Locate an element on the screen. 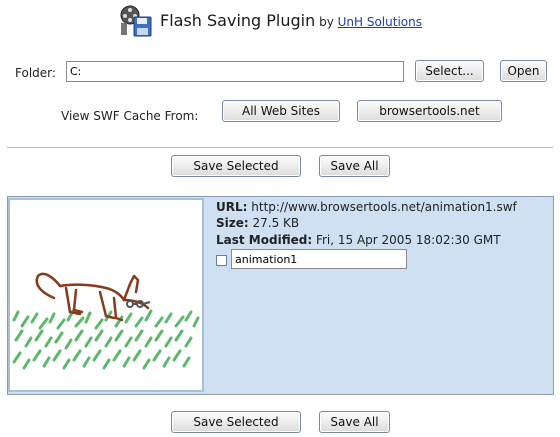 This screenshot has height=437, width=560. folder-label: Folder: is located at coordinates (35, 73).